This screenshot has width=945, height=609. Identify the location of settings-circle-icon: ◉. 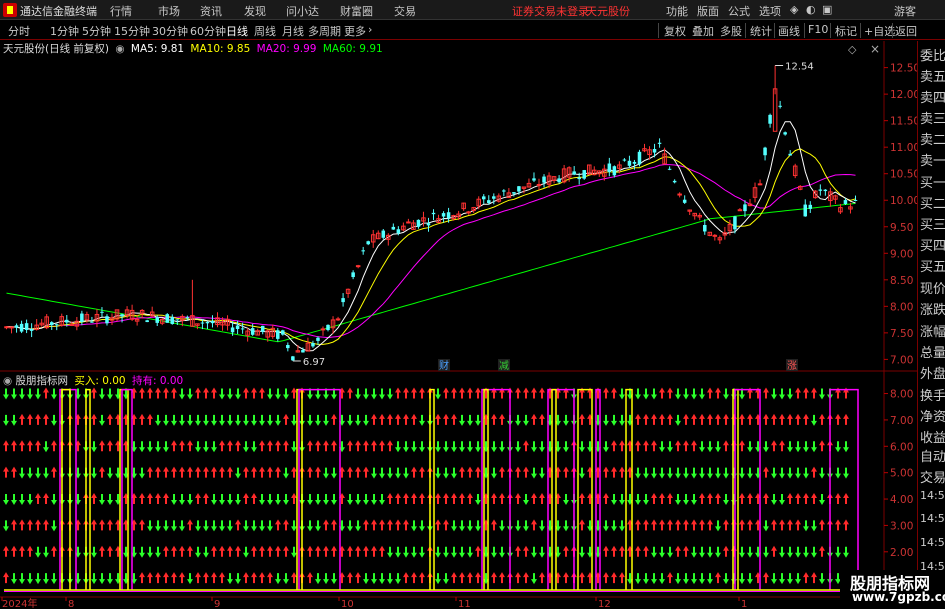
(119, 49).